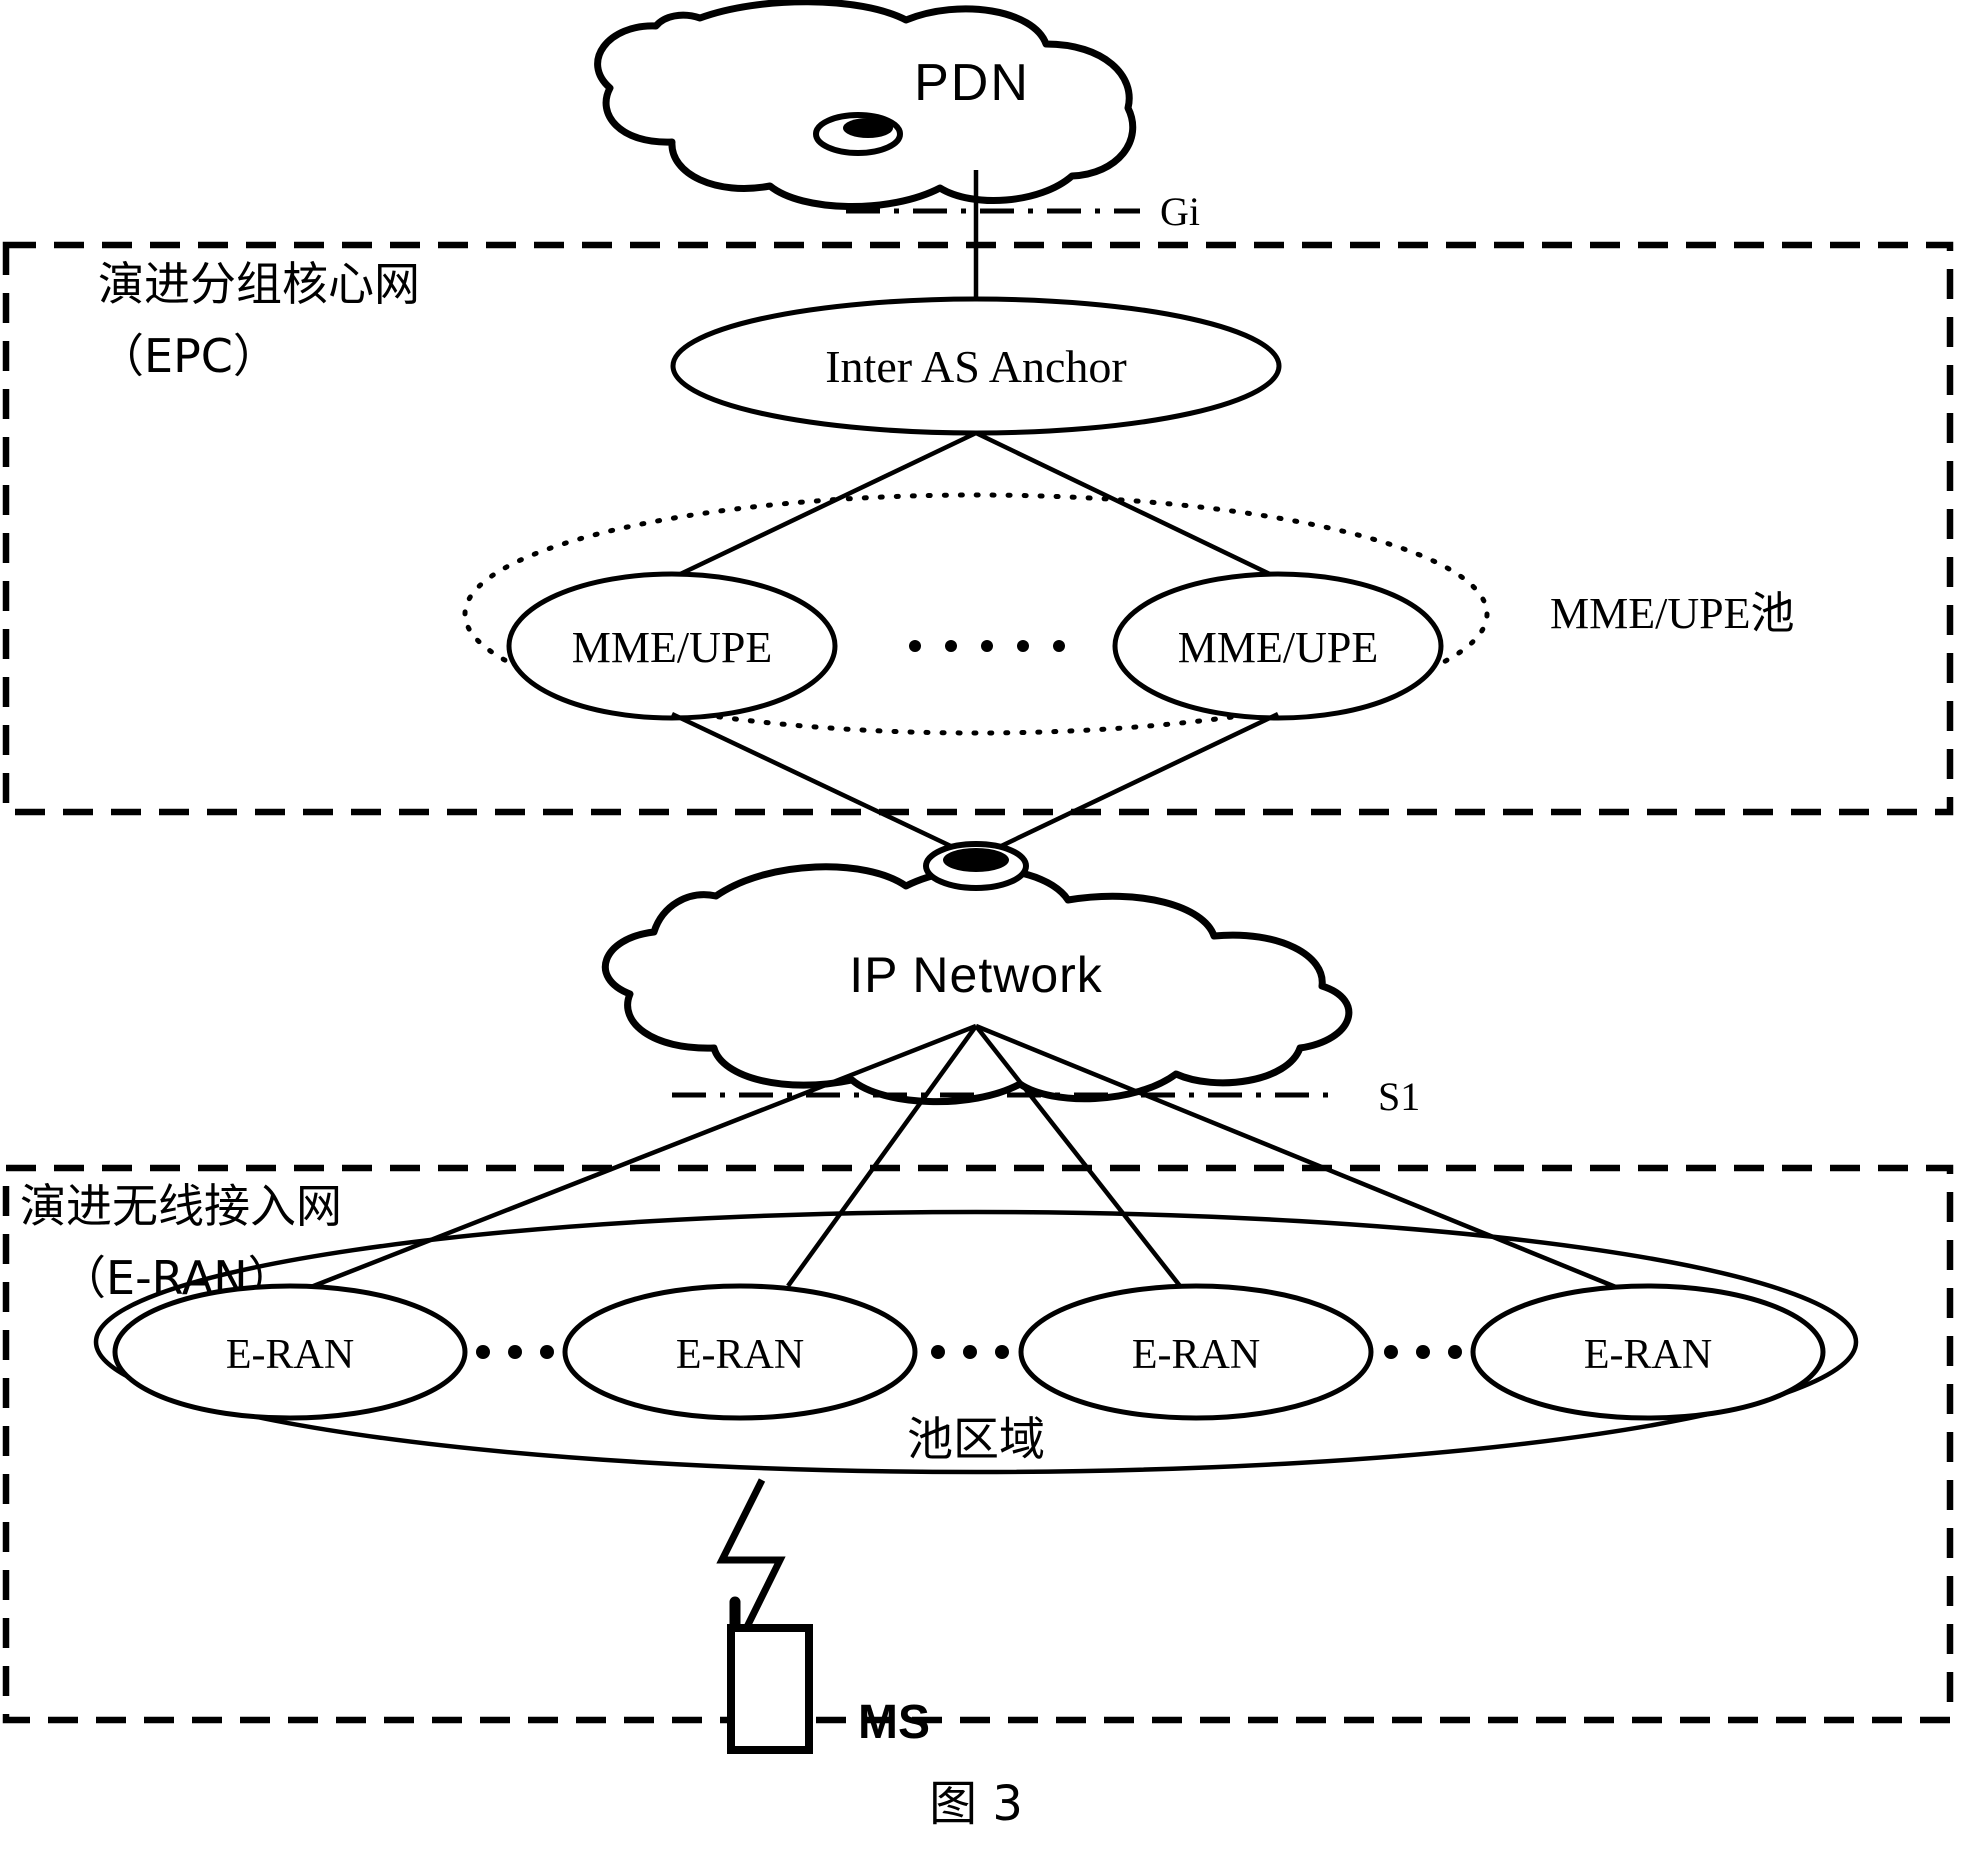 The width and height of the screenshot is (1961, 1851). What do you see at coordinates (188, 356) in the screenshot?
I see `epc-group-label-abbrev: （EPC）` at bounding box center [188, 356].